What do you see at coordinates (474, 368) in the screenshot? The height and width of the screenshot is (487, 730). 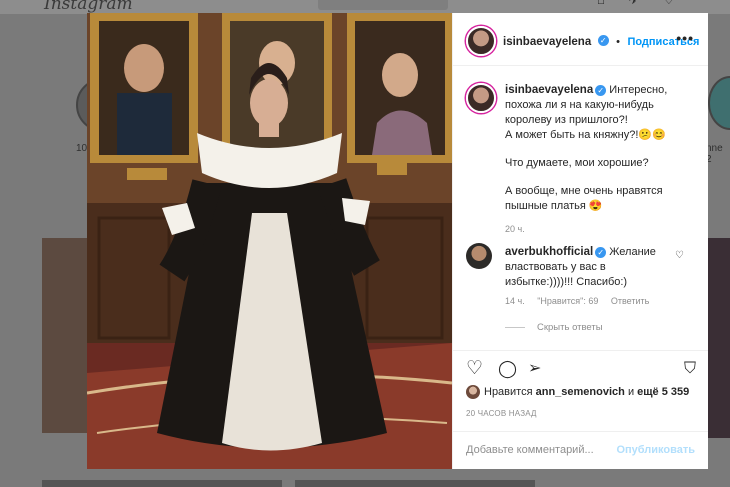 I see `heart-icon: ♡` at bounding box center [474, 368].